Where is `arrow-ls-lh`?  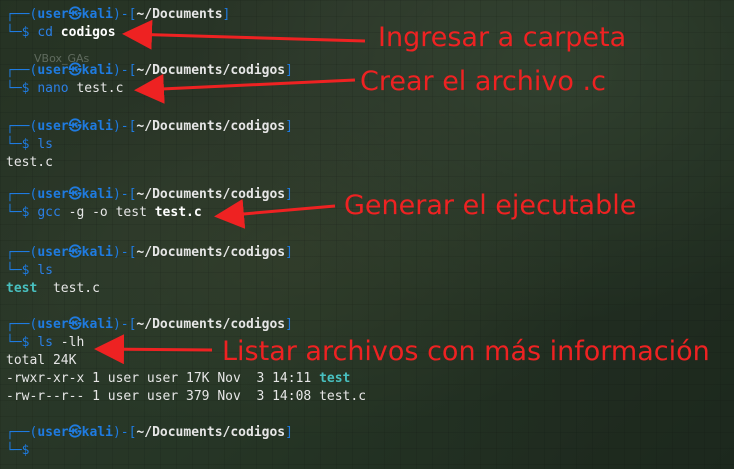 arrow-ls-lh is located at coordinates (153, 349).